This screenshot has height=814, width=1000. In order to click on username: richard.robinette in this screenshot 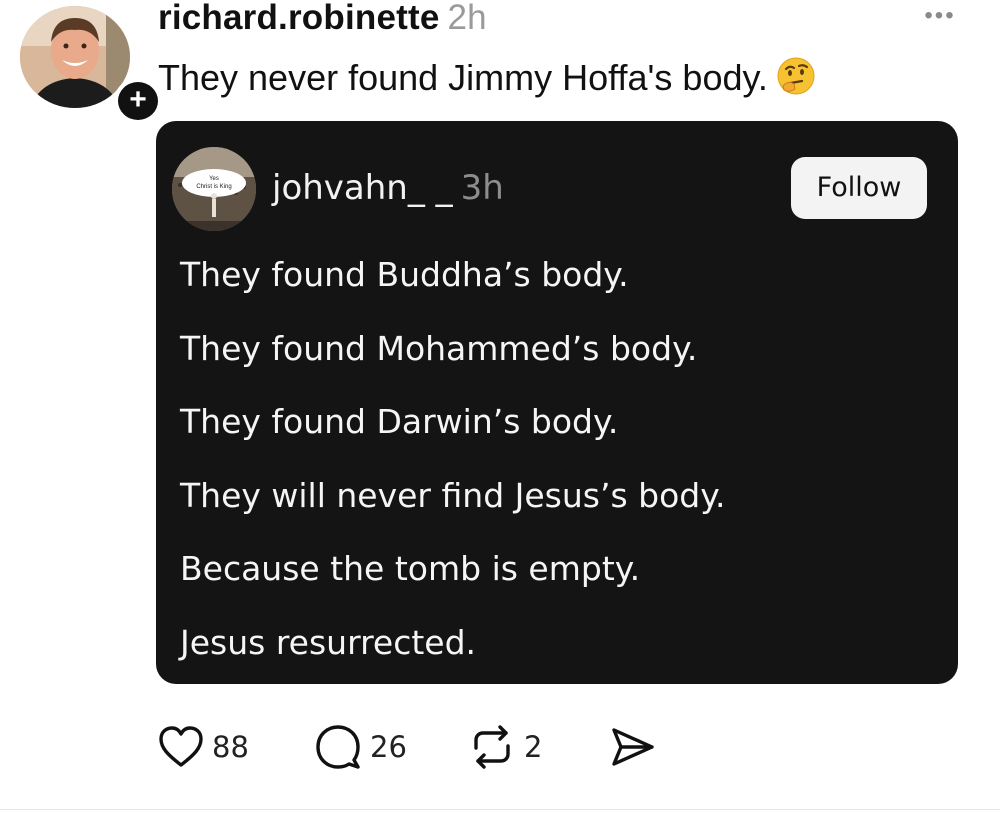, I will do `click(299, 18)`.